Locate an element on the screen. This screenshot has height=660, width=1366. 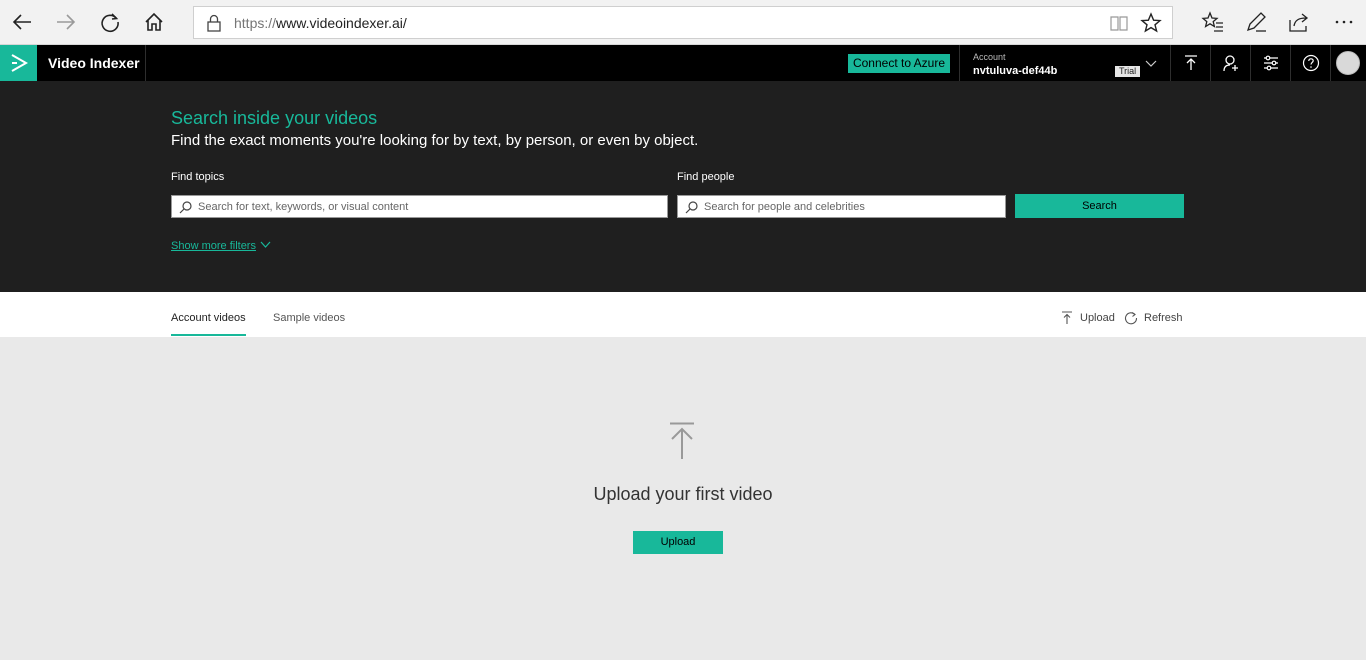
upload-action: Upload is located at coordinates (1087, 318).